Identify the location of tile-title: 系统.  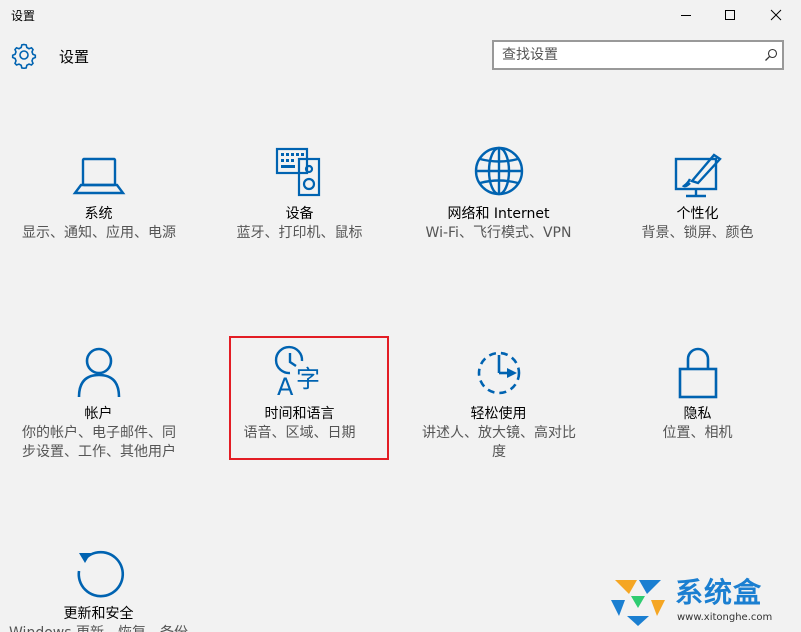
(98, 214).